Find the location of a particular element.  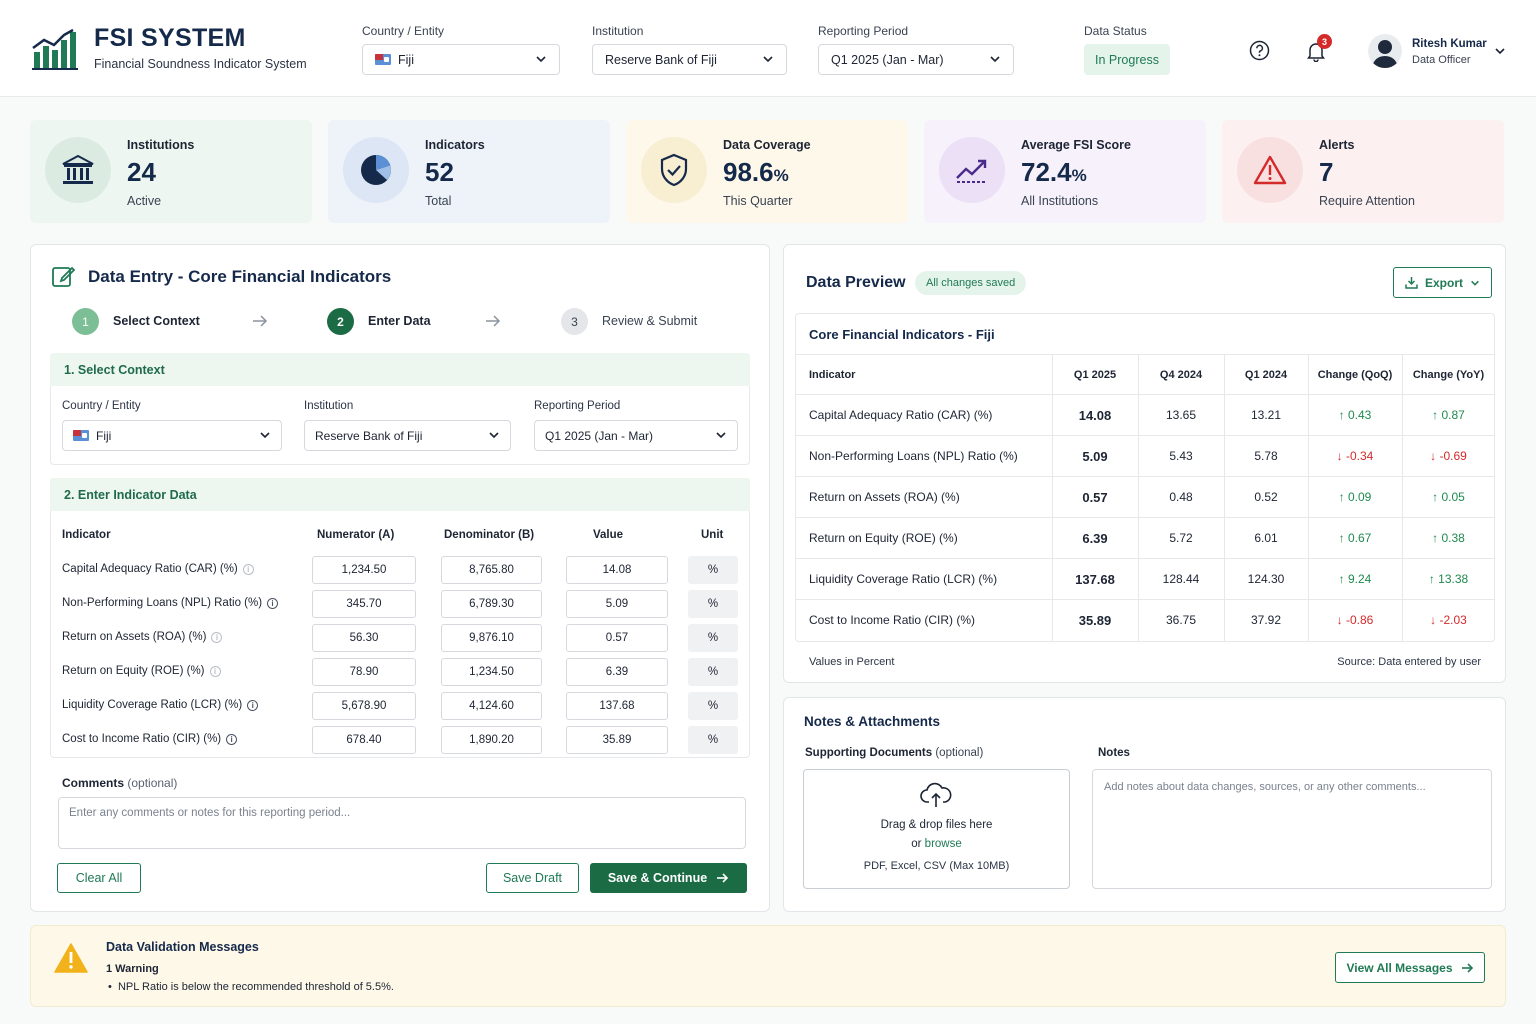

row-q4-2024: 5.72 is located at coordinates (1181, 538).